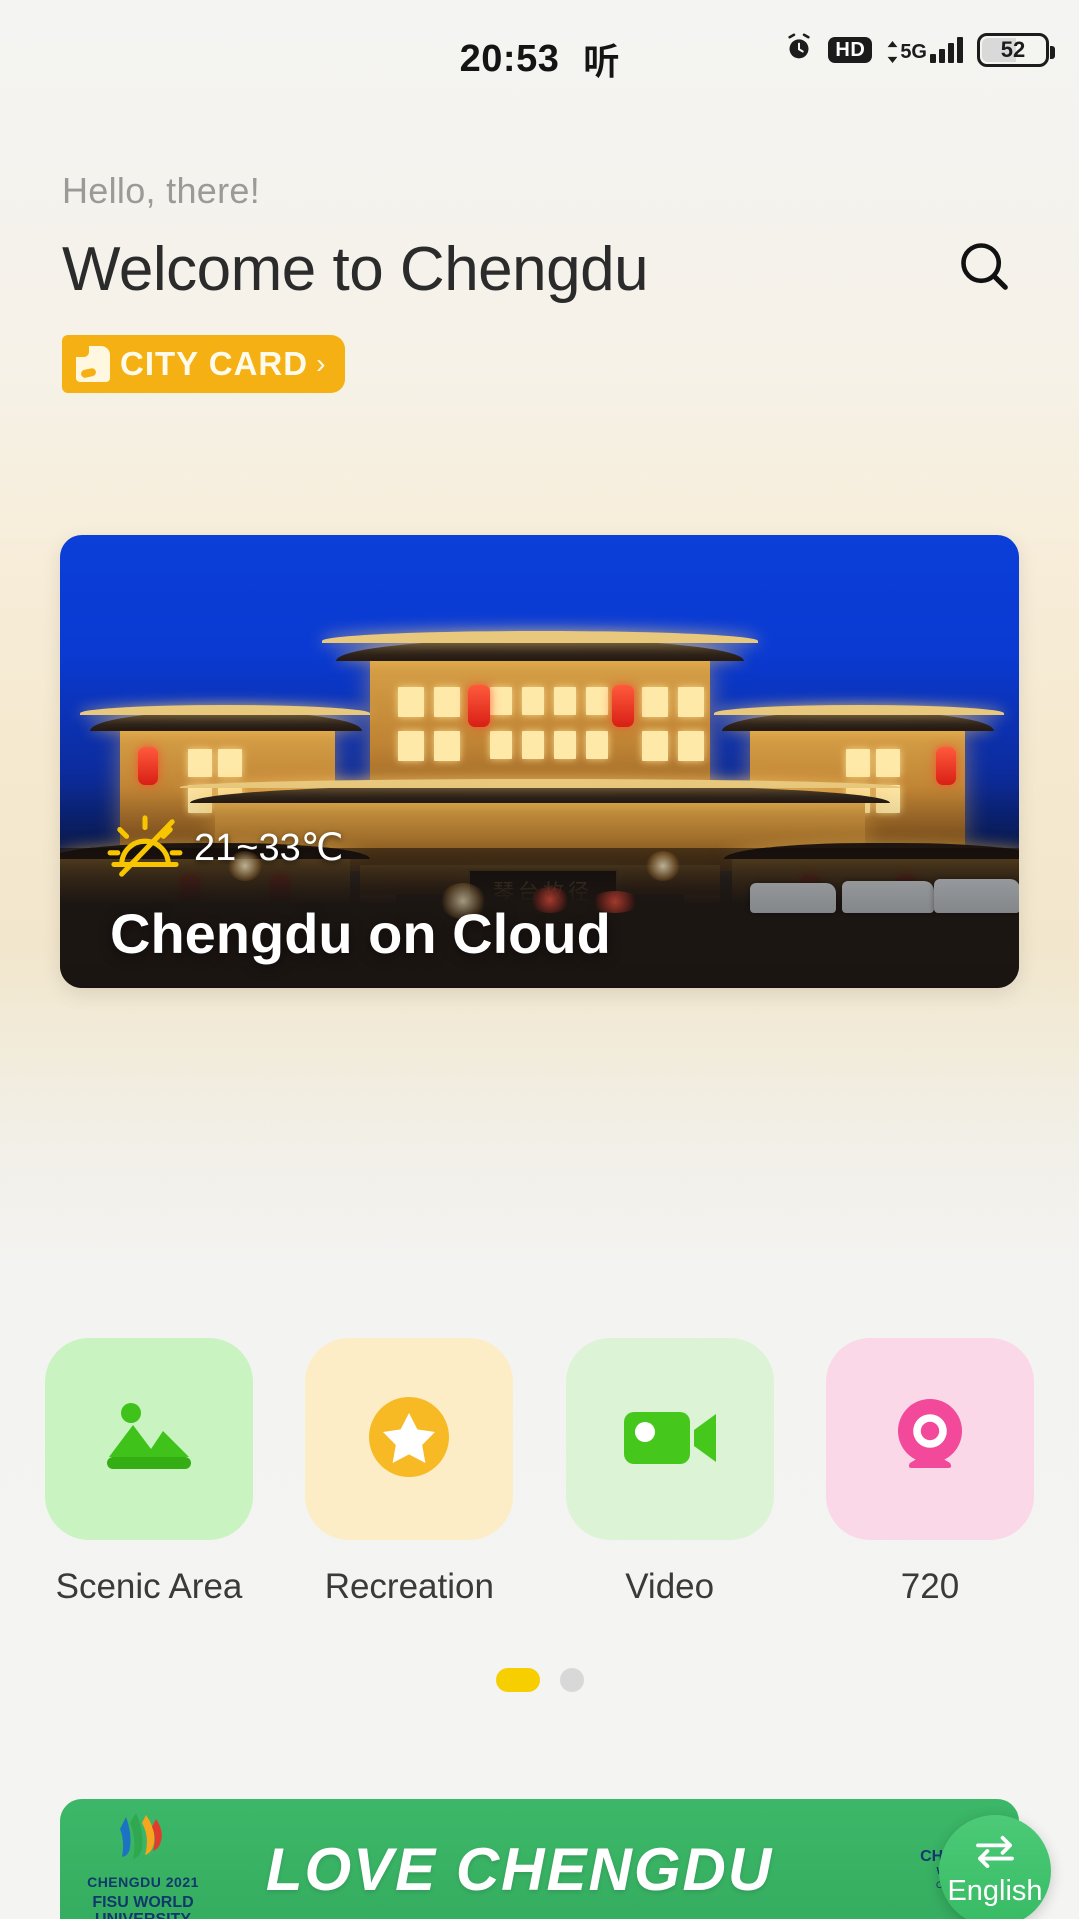 Image resolution: width=1079 pixels, height=1919 pixels. Describe the element at coordinates (143, 1839) in the screenshot. I see `fisu-emblem-icon` at that location.